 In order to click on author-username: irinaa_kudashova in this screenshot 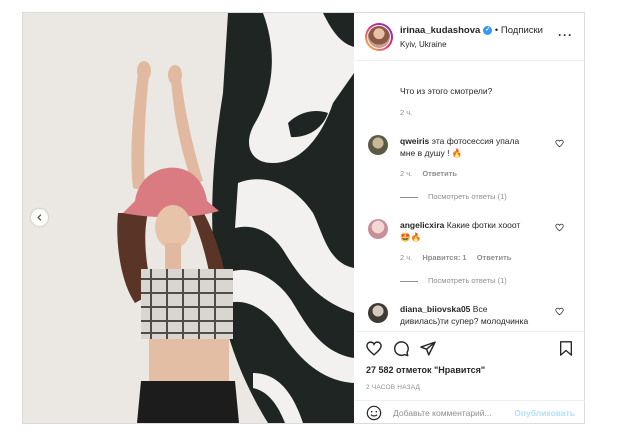, I will do `click(440, 30)`.